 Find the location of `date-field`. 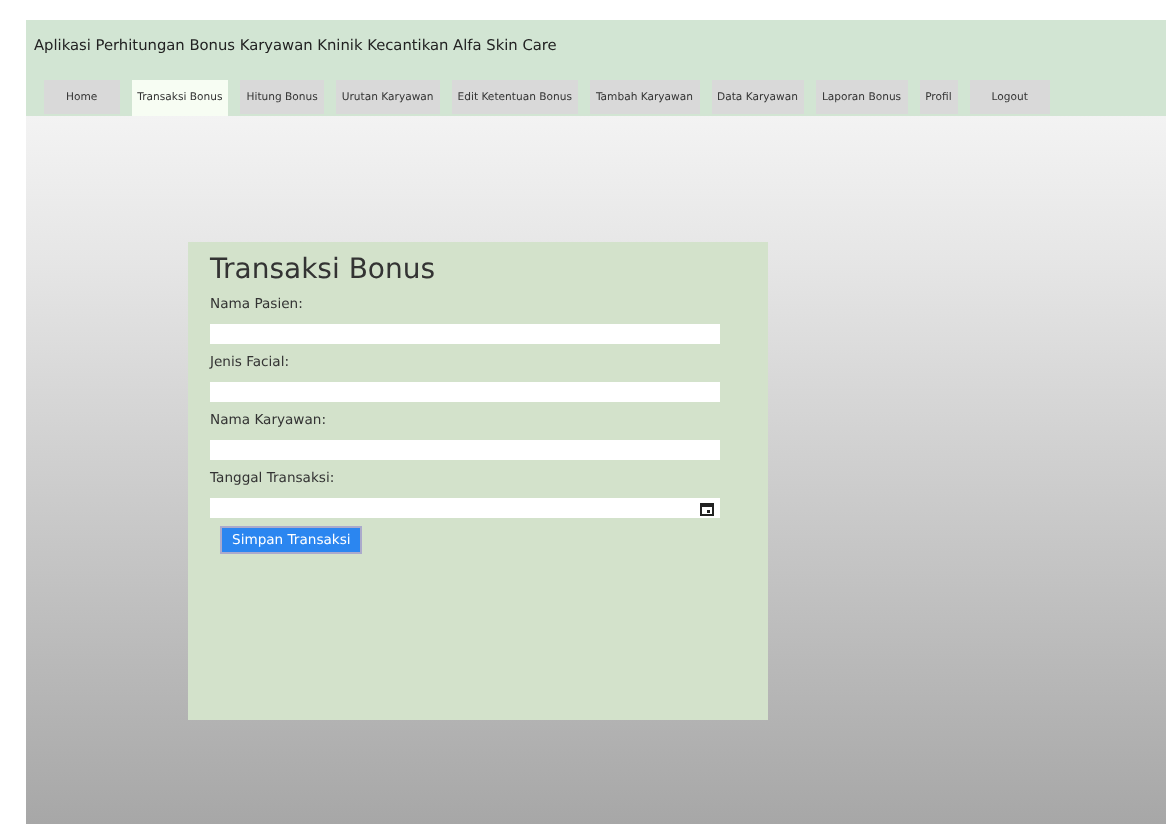

date-field is located at coordinates (465, 508).